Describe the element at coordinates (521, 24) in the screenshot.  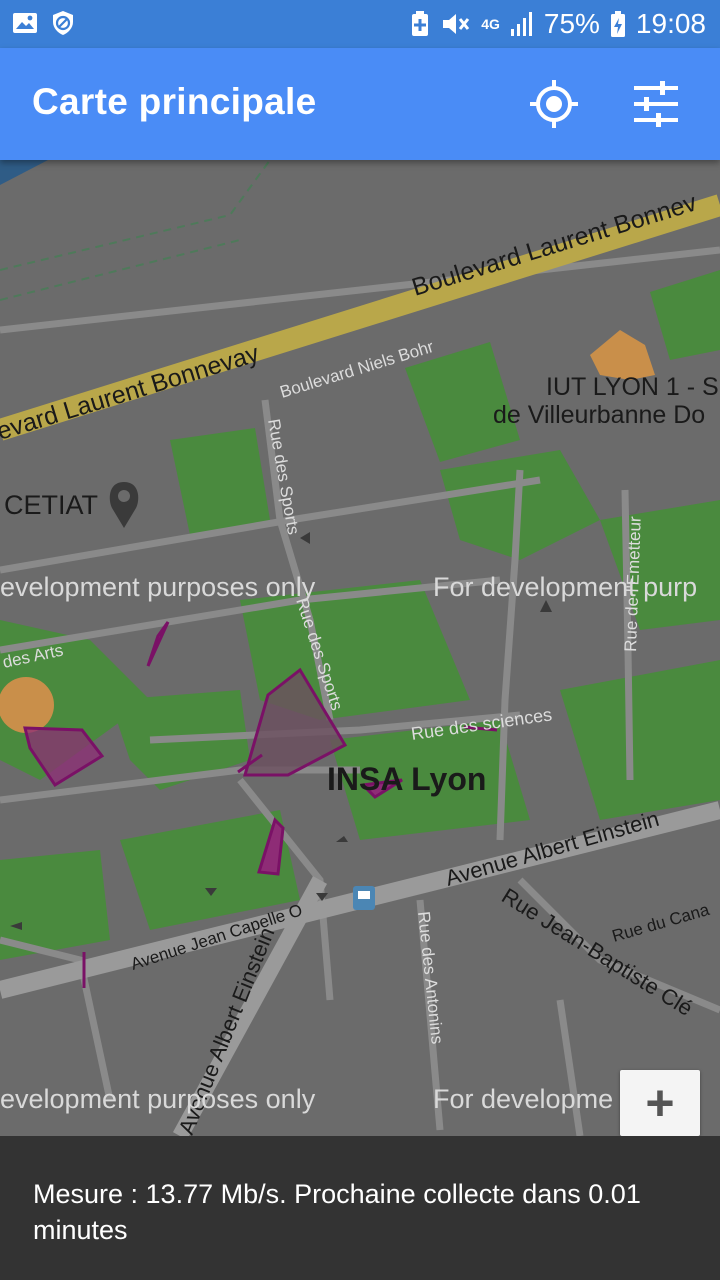
I see `signal-icon` at that location.